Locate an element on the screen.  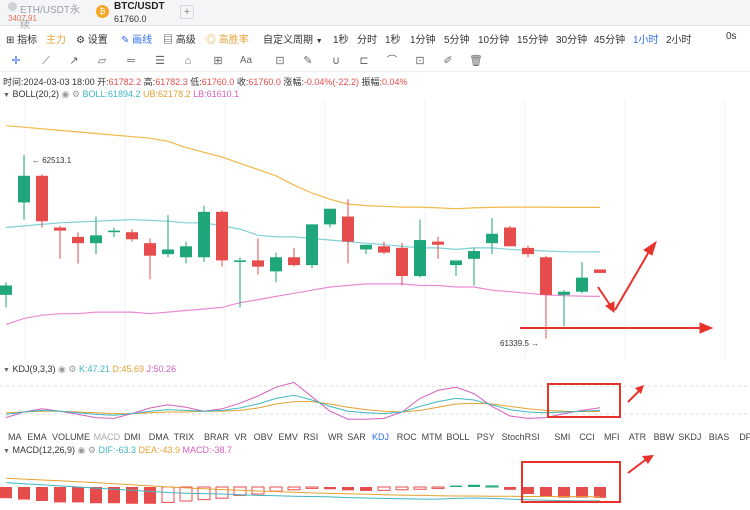
indicator-tab-mtm: MTM is located at coordinates (432, 437).